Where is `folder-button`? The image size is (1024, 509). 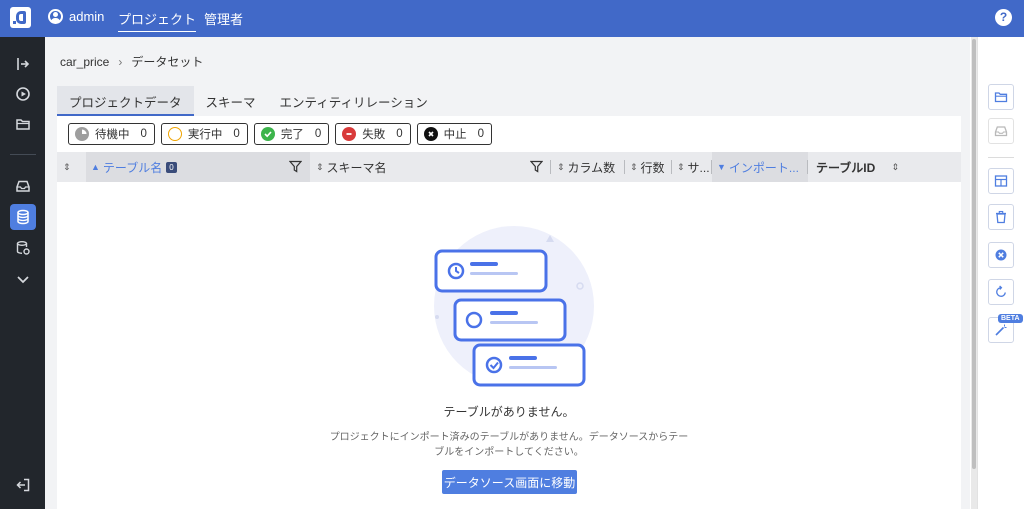
folder-button is located at coordinates (1001, 97).